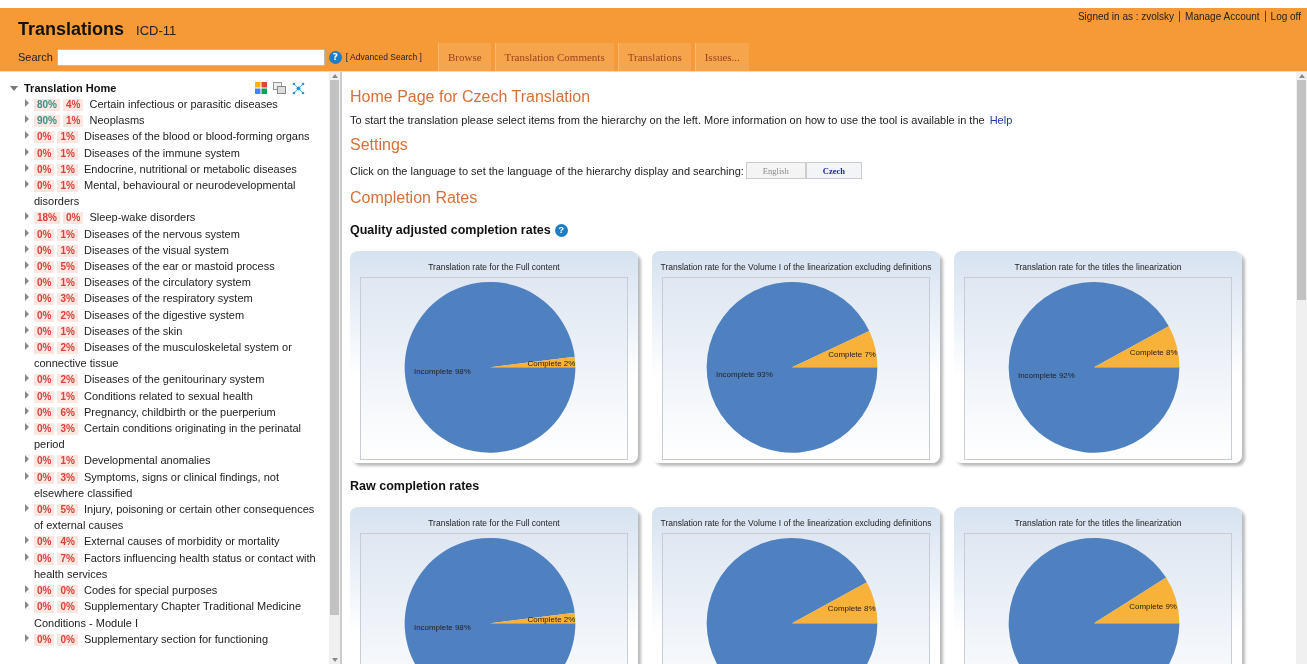  Describe the element at coordinates (464, 57) in the screenshot. I see `nav-tab: Browse` at that location.